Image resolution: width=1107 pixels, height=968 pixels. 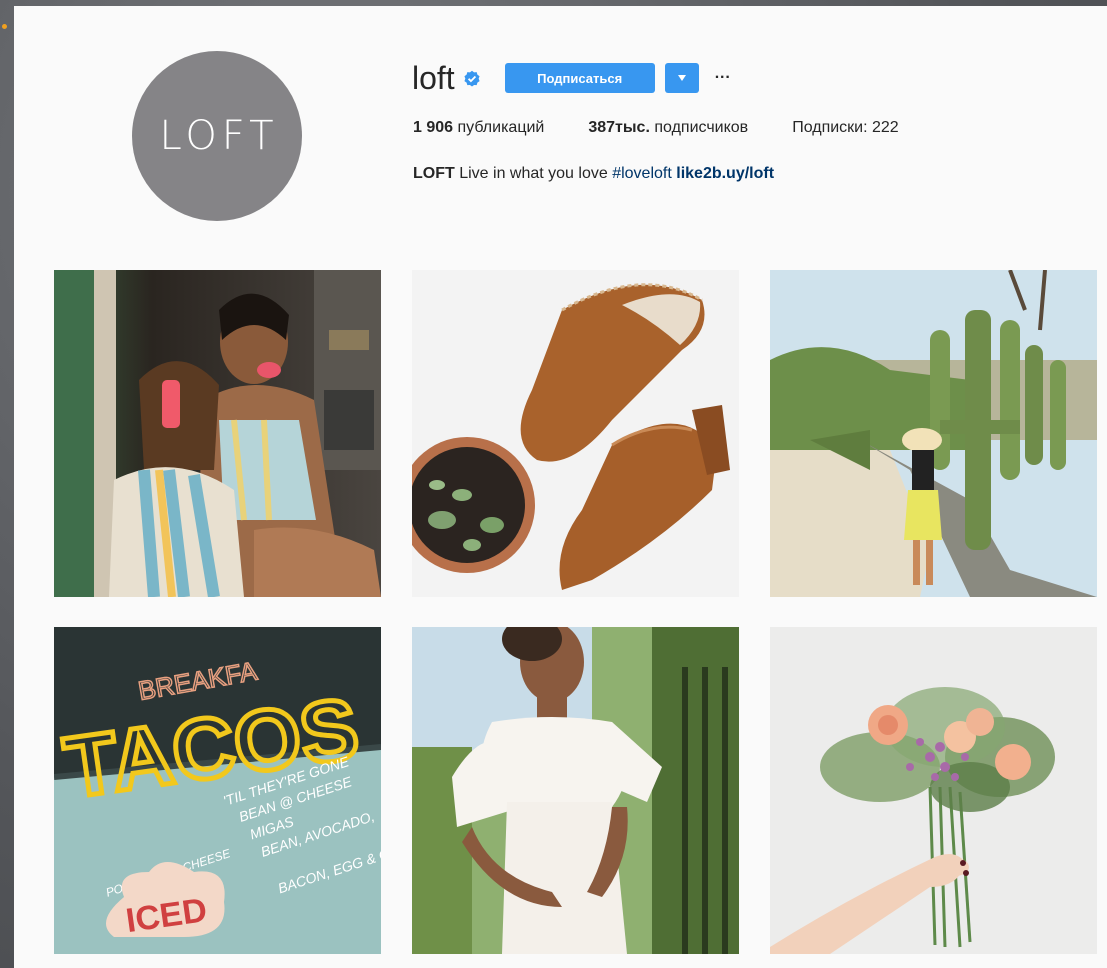 What do you see at coordinates (723, 78) in the screenshot?
I see `more-options-button: ···` at bounding box center [723, 78].